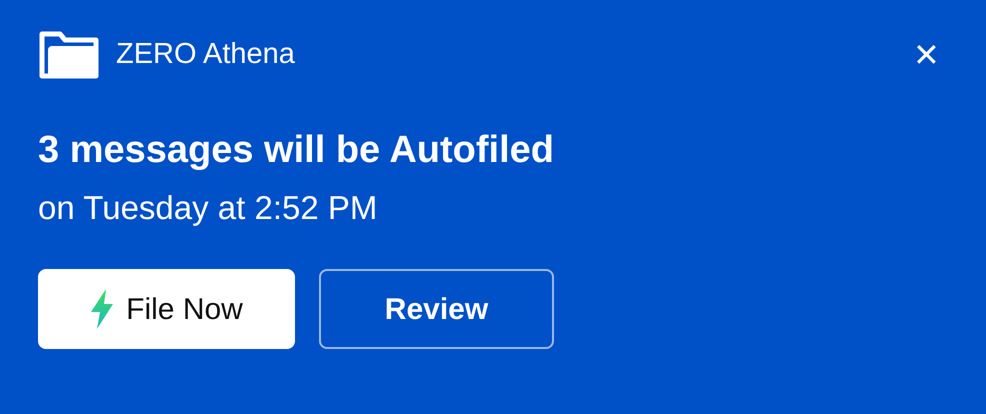  Describe the element at coordinates (208, 208) in the screenshot. I see `notification-subtitle: on Tuesday at 2:52 PM` at that location.